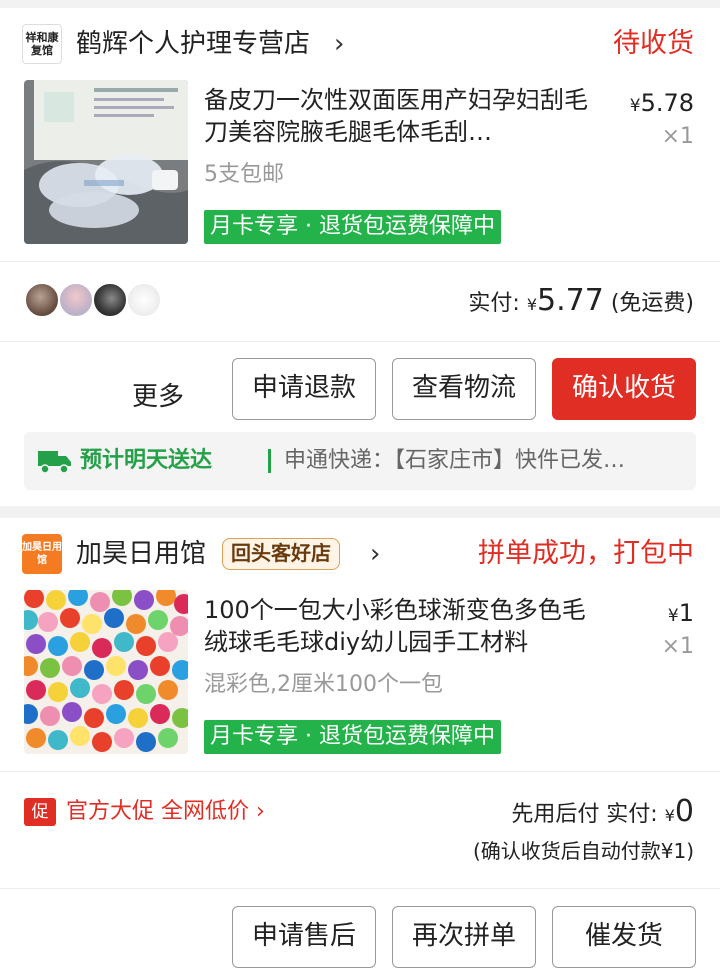 Image resolution: width=720 pixels, height=976 pixels. What do you see at coordinates (281, 554) in the screenshot?
I see `returning-customer-badge: 回头客好店` at bounding box center [281, 554].